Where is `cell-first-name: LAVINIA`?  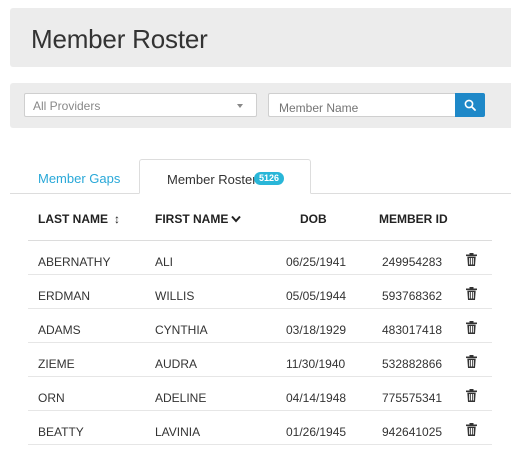 cell-first-name: LAVINIA is located at coordinates (178, 432).